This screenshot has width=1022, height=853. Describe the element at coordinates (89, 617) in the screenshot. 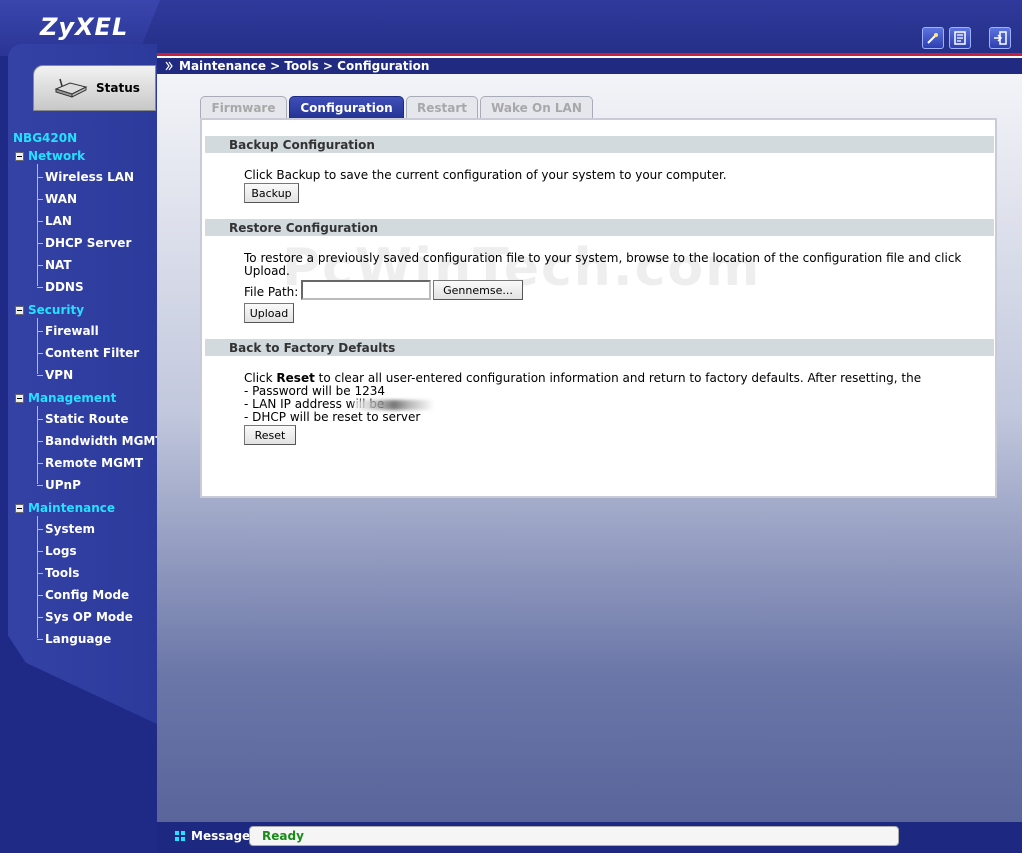

I see `nav-item-sys-op-mode: Sys OP Mode` at that location.